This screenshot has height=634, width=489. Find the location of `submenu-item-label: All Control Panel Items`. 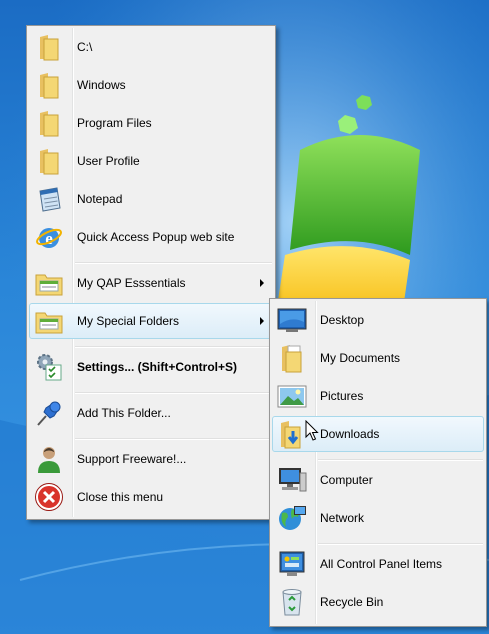

submenu-item-label: All Control Panel Items is located at coordinates (381, 564).